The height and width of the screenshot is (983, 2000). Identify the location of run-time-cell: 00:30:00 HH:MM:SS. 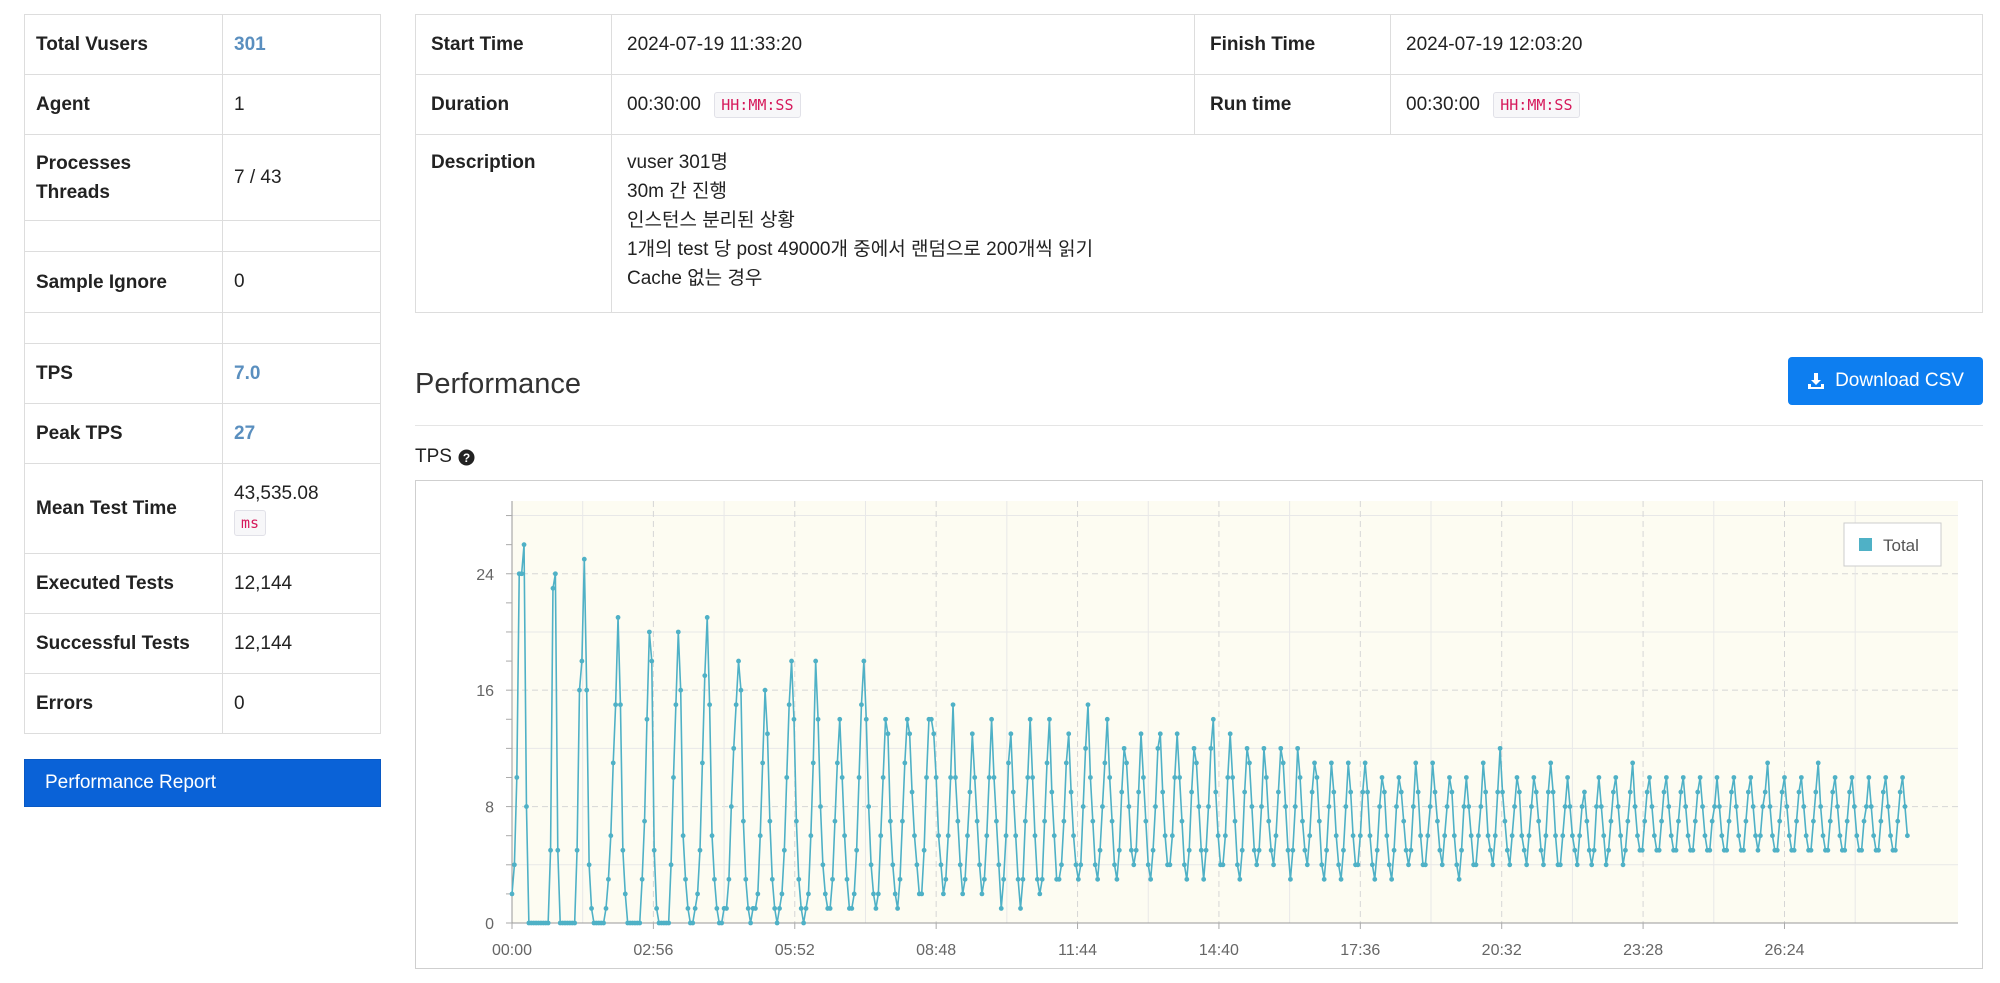
(1686, 104).